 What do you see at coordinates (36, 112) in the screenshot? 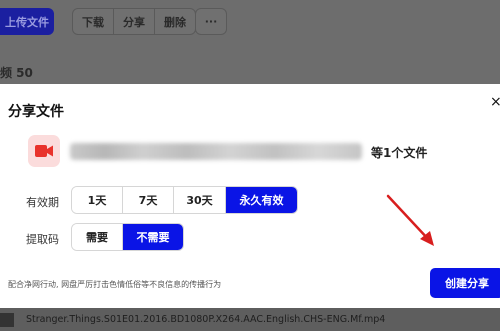
I see `dialog-title: 分享文件` at bounding box center [36, 112].